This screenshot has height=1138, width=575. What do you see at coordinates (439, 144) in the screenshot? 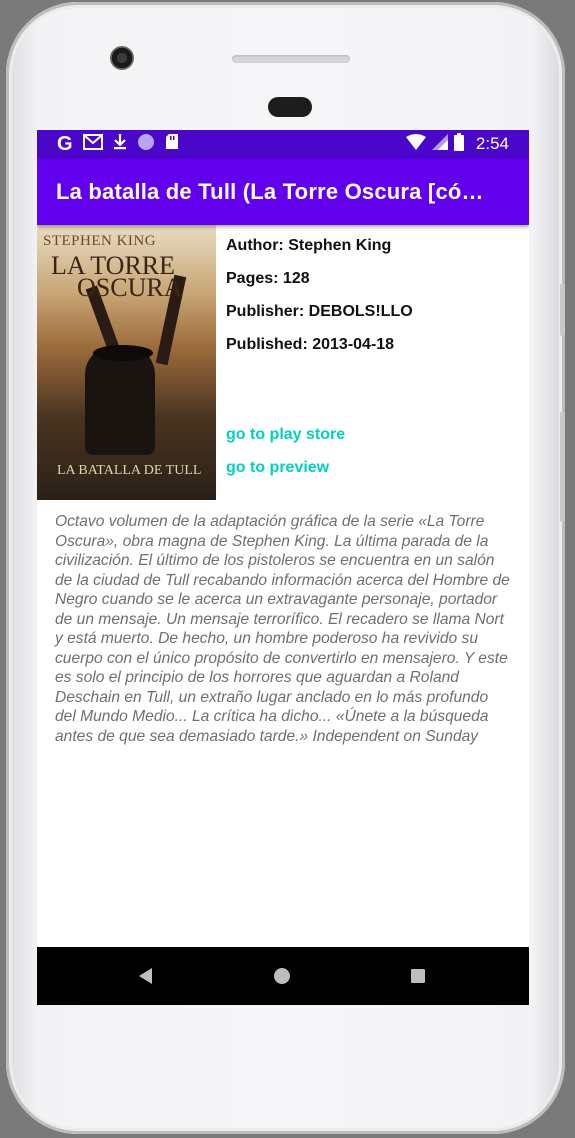
I see `signal-icon` at bounding box center [439, 144].